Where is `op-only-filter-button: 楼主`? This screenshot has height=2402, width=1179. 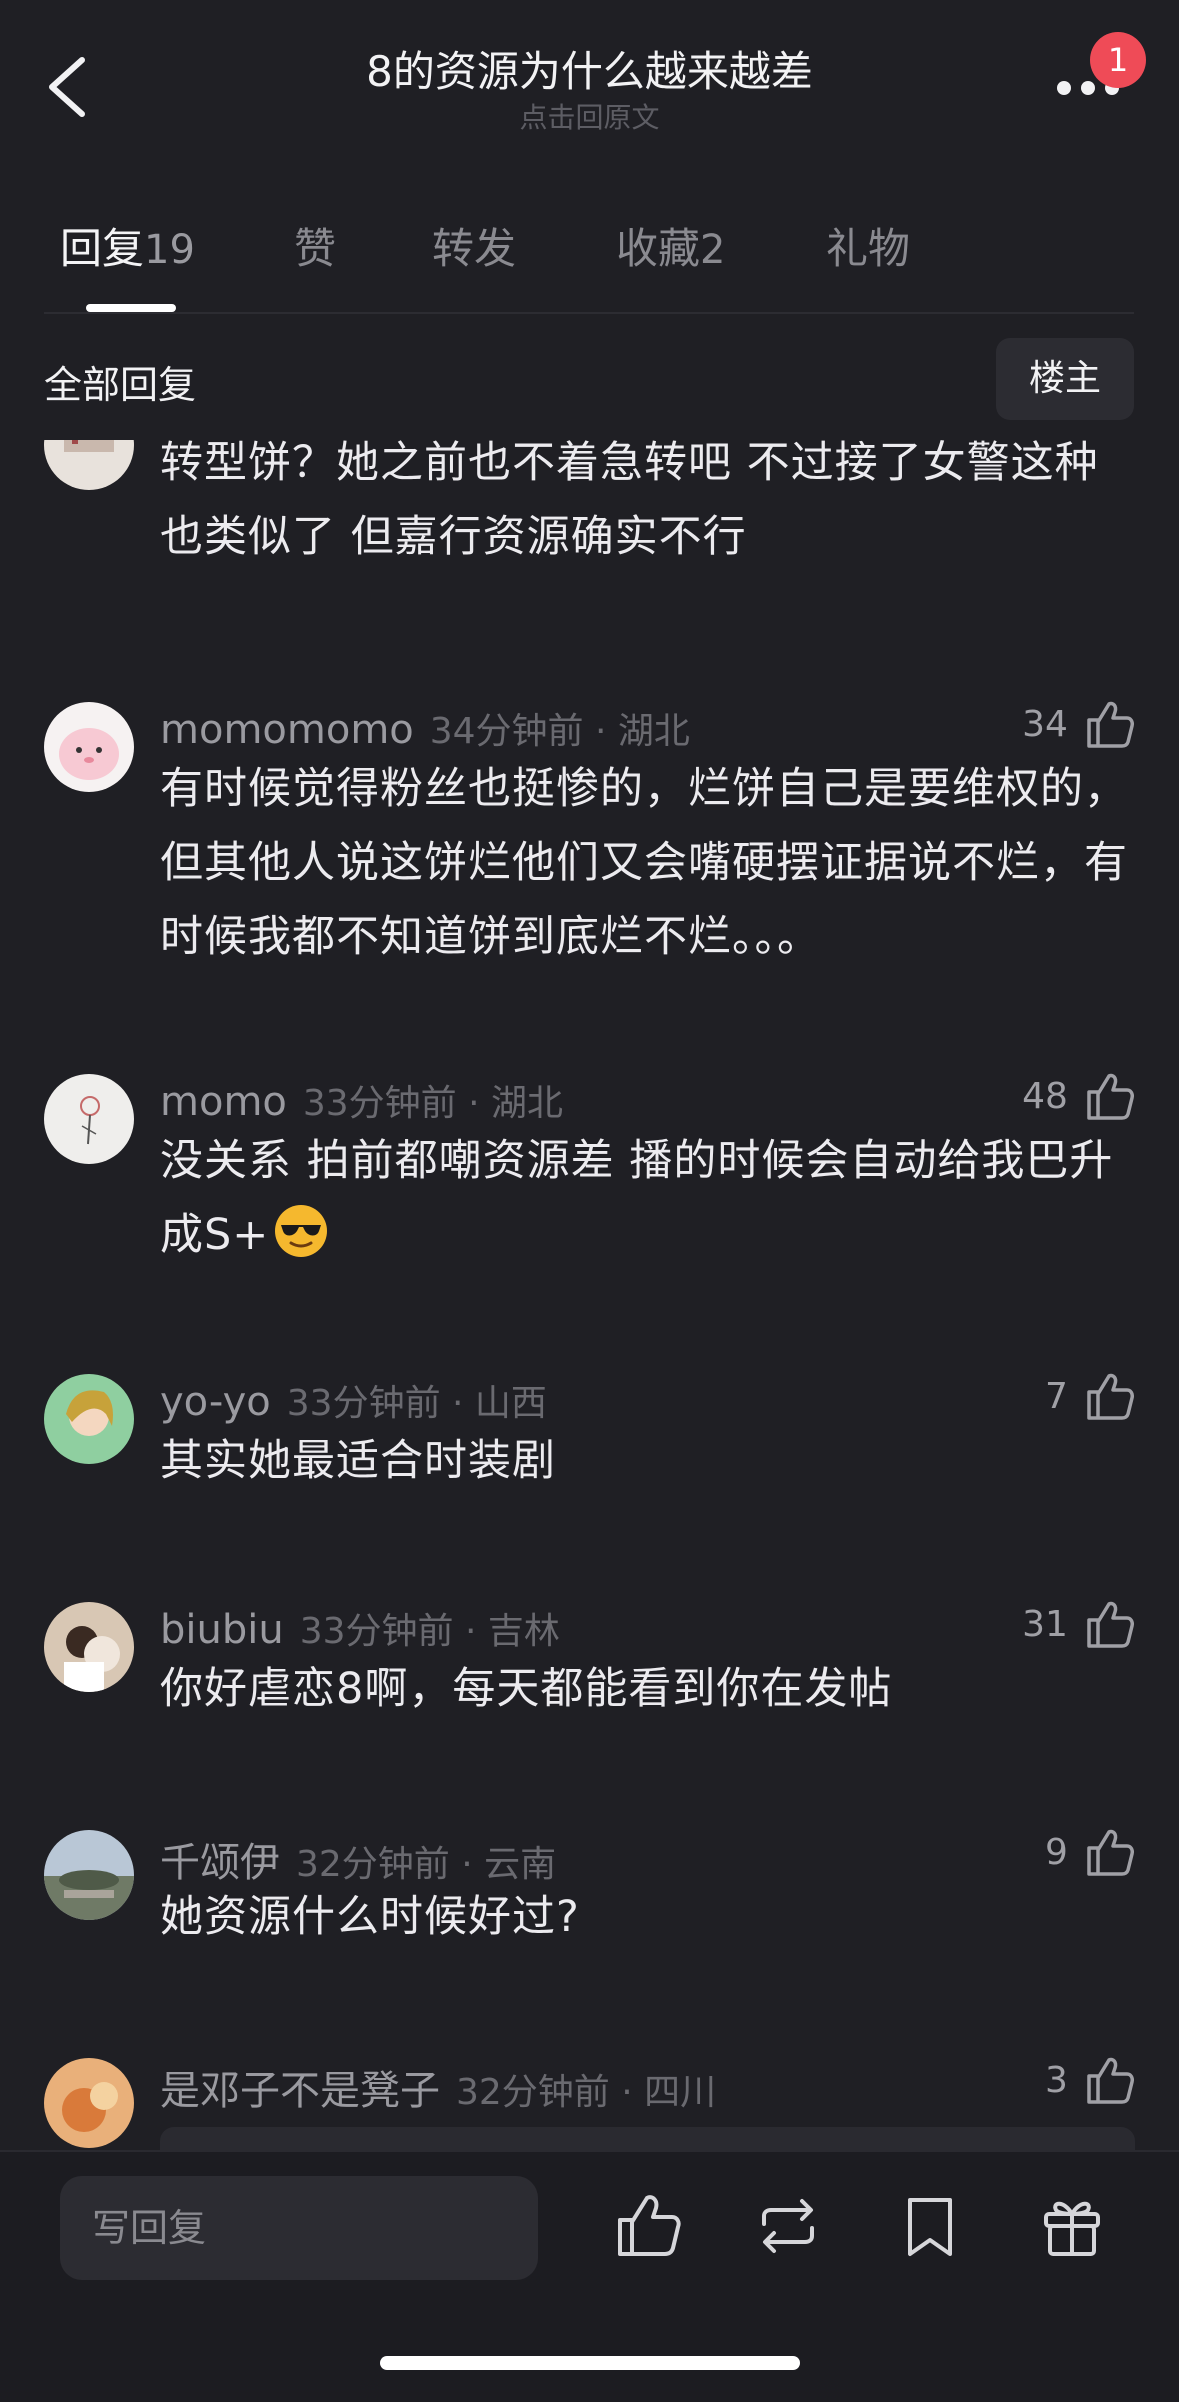
op-only-filter-button: 楼主 is located at coordinates (1065, 379).